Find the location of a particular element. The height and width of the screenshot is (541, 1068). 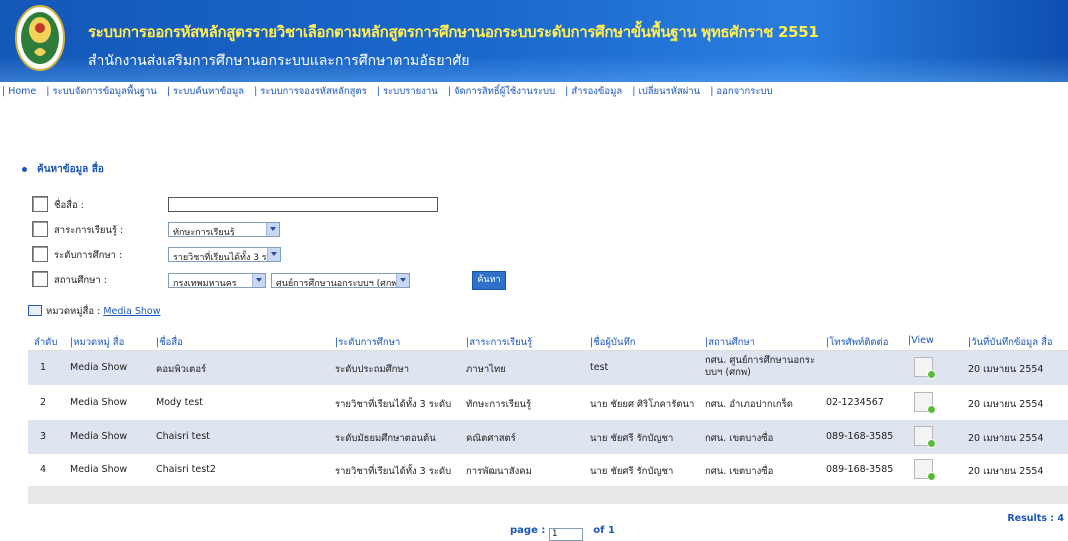

bullet-icon is located at coordinates (24, 169).